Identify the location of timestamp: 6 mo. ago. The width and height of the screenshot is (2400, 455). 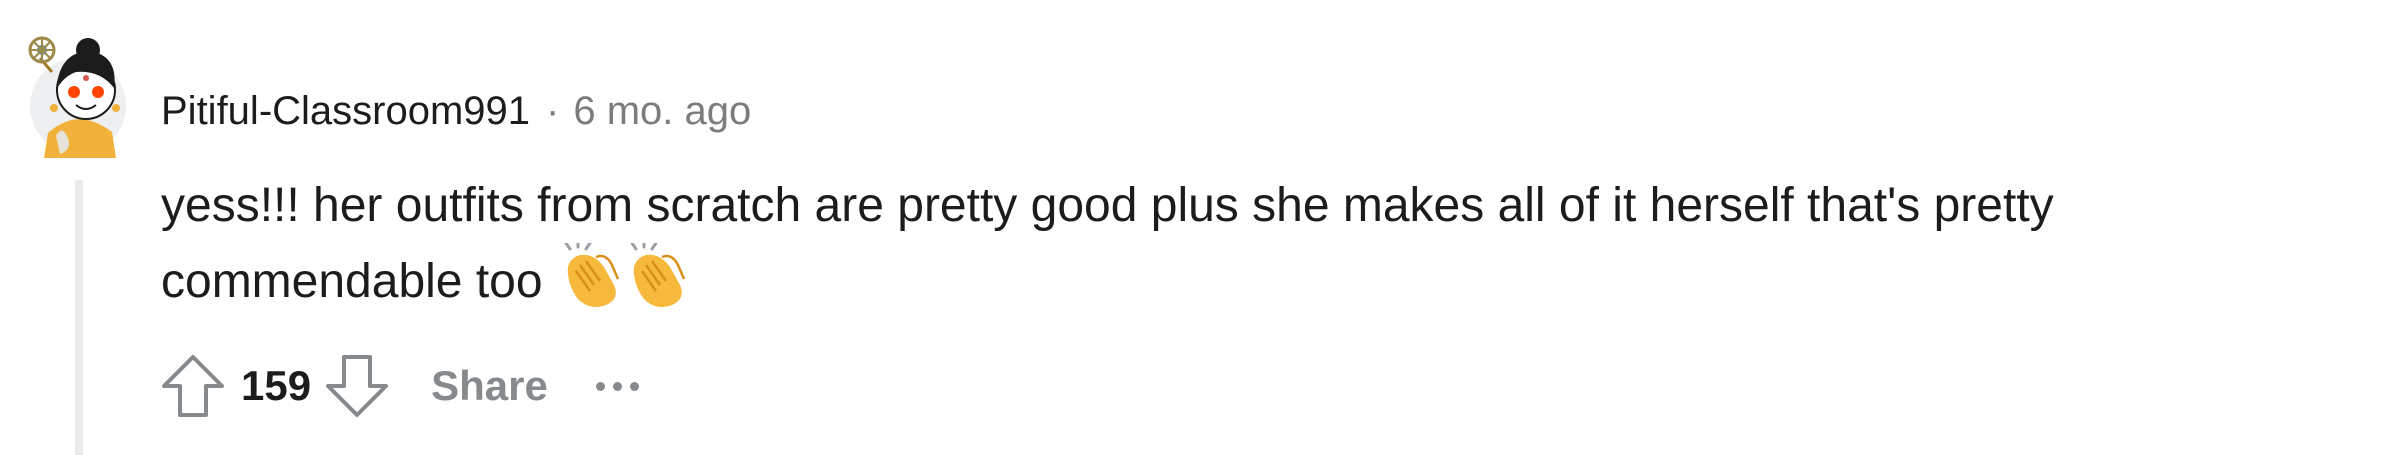
(662, 111).